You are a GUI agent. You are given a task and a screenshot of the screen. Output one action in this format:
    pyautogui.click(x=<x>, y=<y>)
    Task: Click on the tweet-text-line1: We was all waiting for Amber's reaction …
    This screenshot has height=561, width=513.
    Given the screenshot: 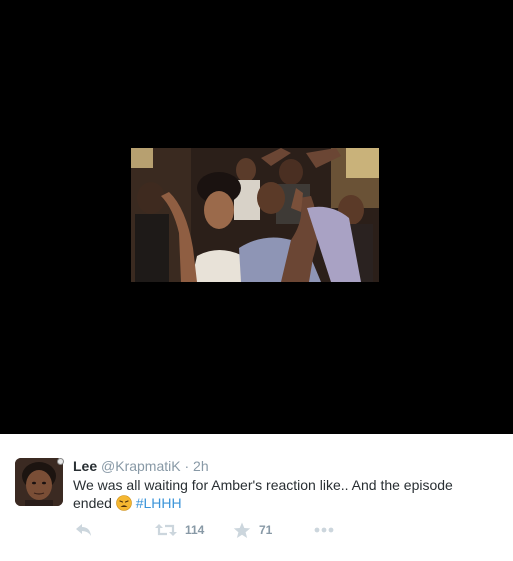 What is the action you would take?
    pyautogui.click(x=263, y=485)
    